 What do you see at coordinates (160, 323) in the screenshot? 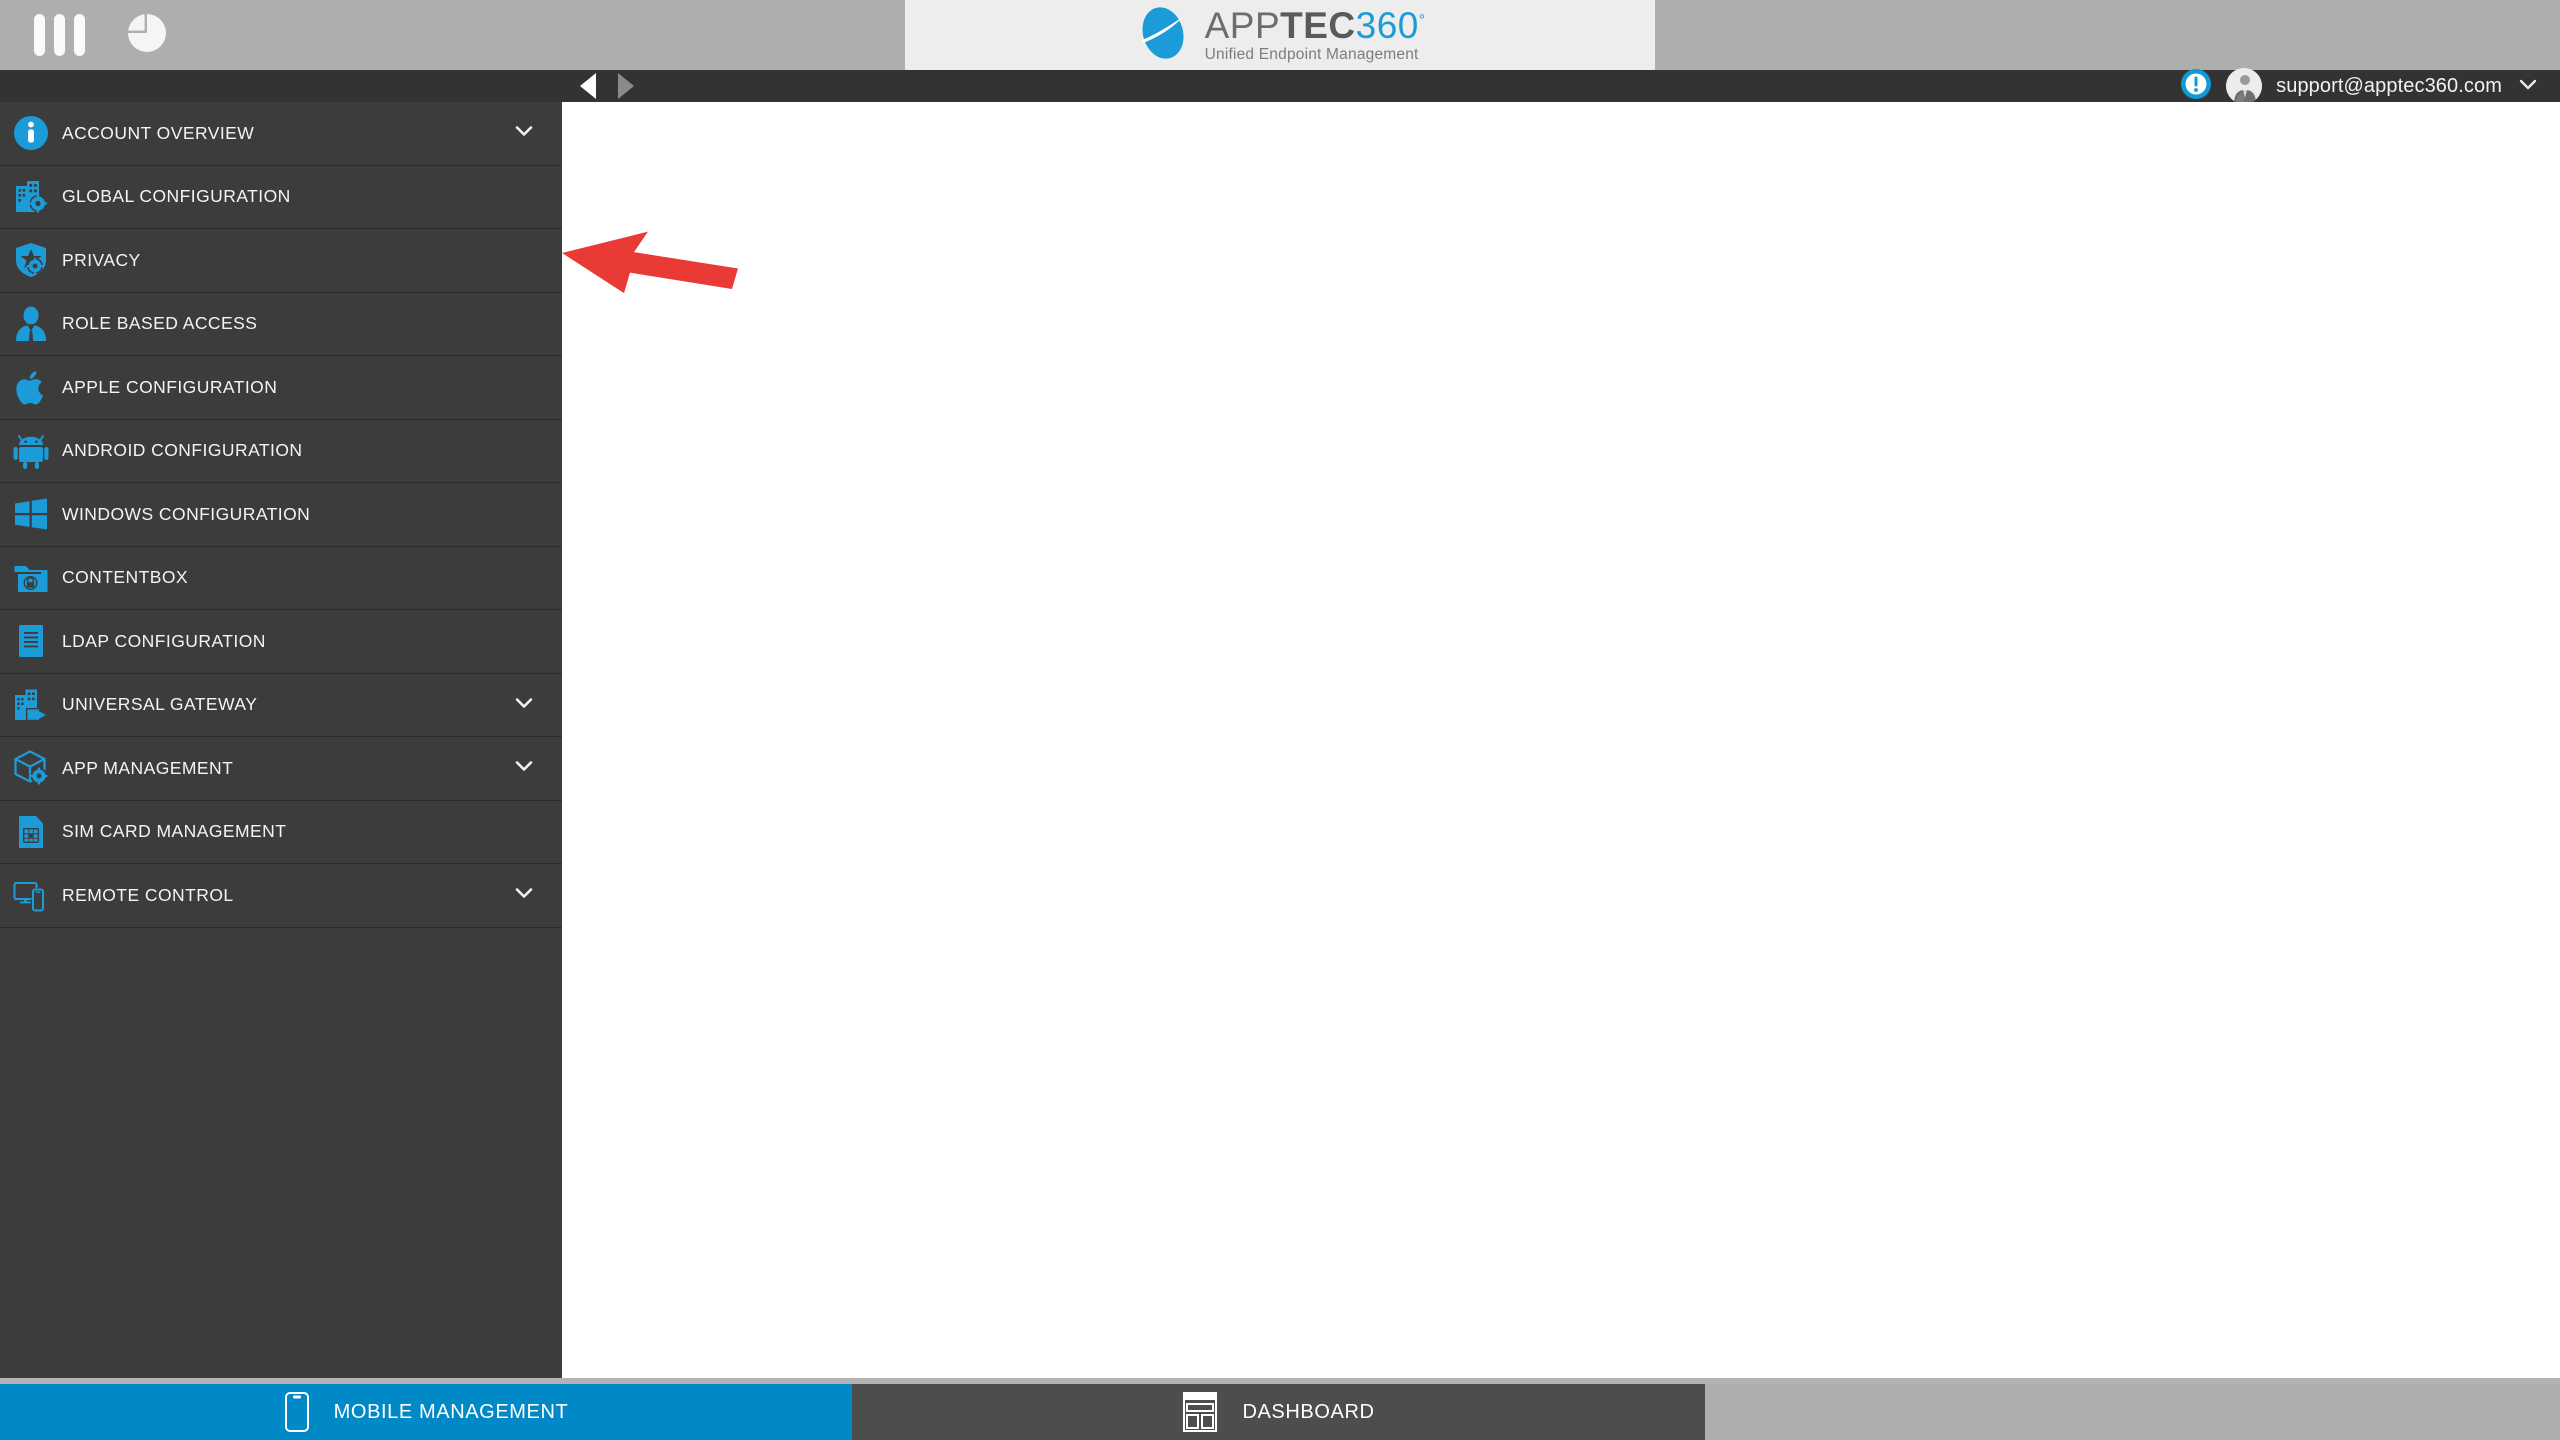
I see `sidebar-item-label: ROLE BASED ACCESS` at bounding box center [160, 323].